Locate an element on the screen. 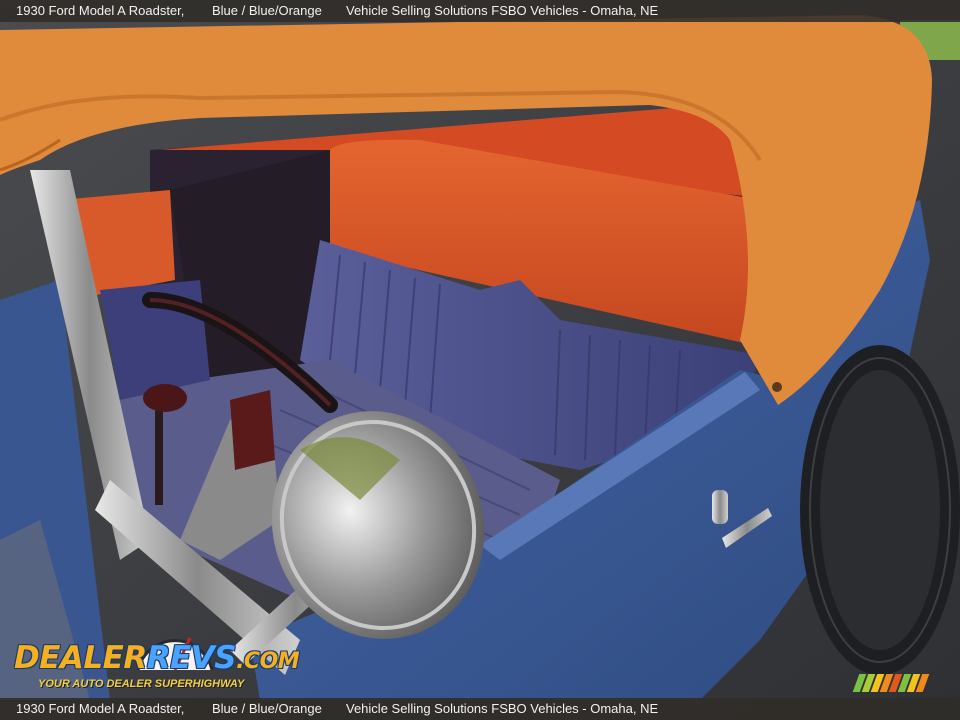 Image resolution: width=960 pixels, height=720 pixels. vehicle-title: 1930 Ford Model A Roadster, is located at coordinates (100, 10).